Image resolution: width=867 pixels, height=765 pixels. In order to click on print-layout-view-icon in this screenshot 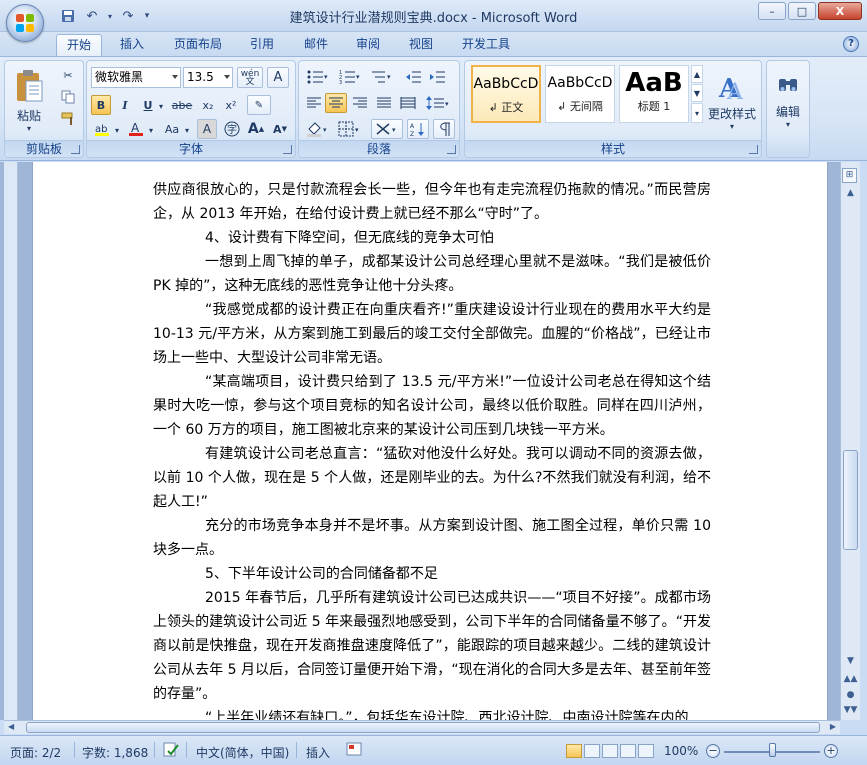, I will do `click(574, 751)`.